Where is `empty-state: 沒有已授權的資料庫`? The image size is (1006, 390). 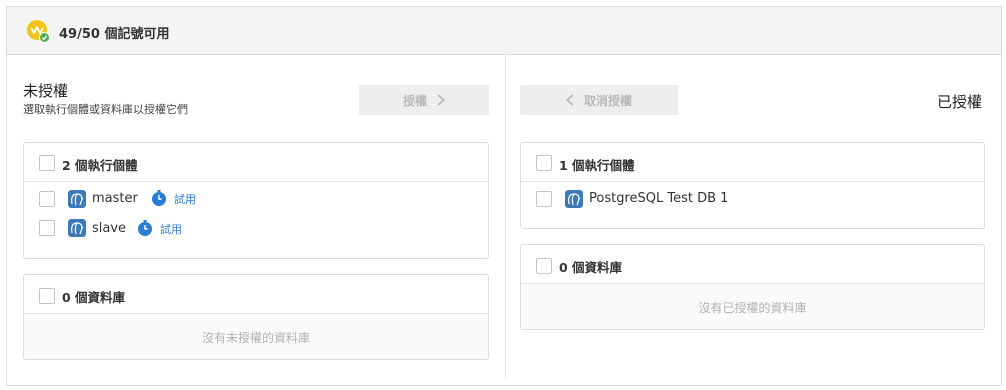 empty-state: 沒有已授權的資料庫 is located at coordinates (752, 306).